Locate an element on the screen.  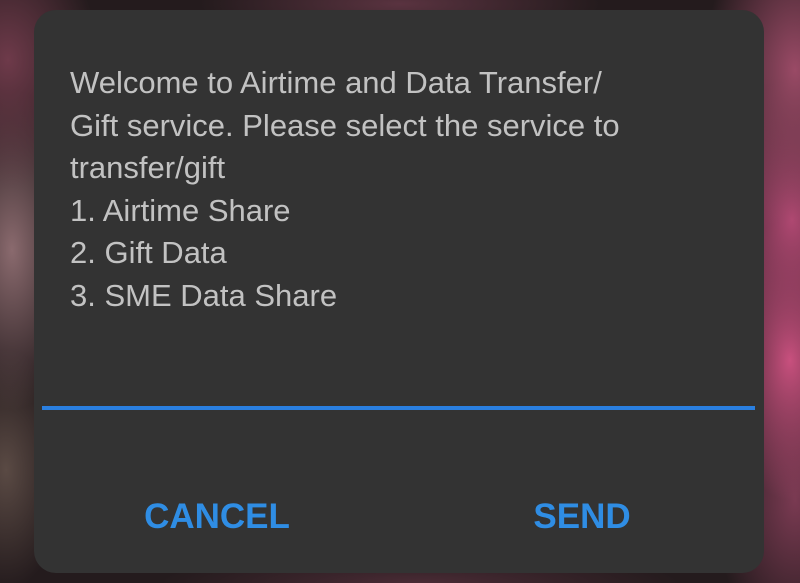
cancel-button: CANCEL is located at coordinates (217, 517).